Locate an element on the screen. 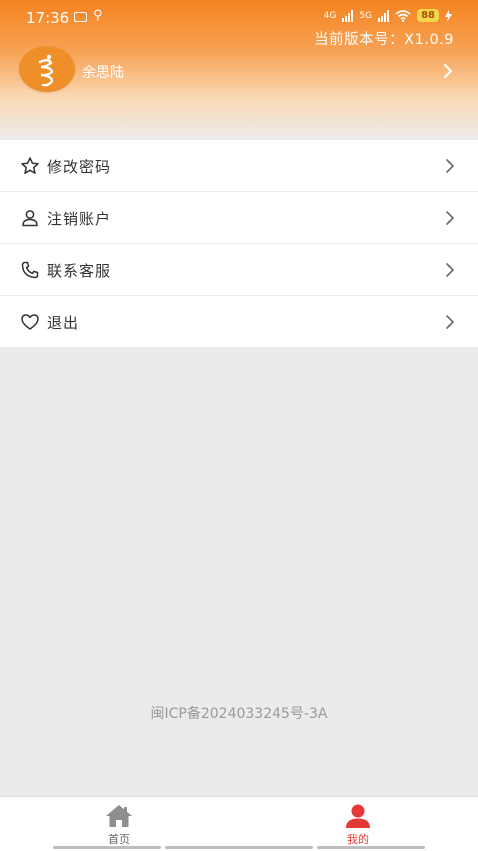  charging-icon is located at coordinates (448, 15).